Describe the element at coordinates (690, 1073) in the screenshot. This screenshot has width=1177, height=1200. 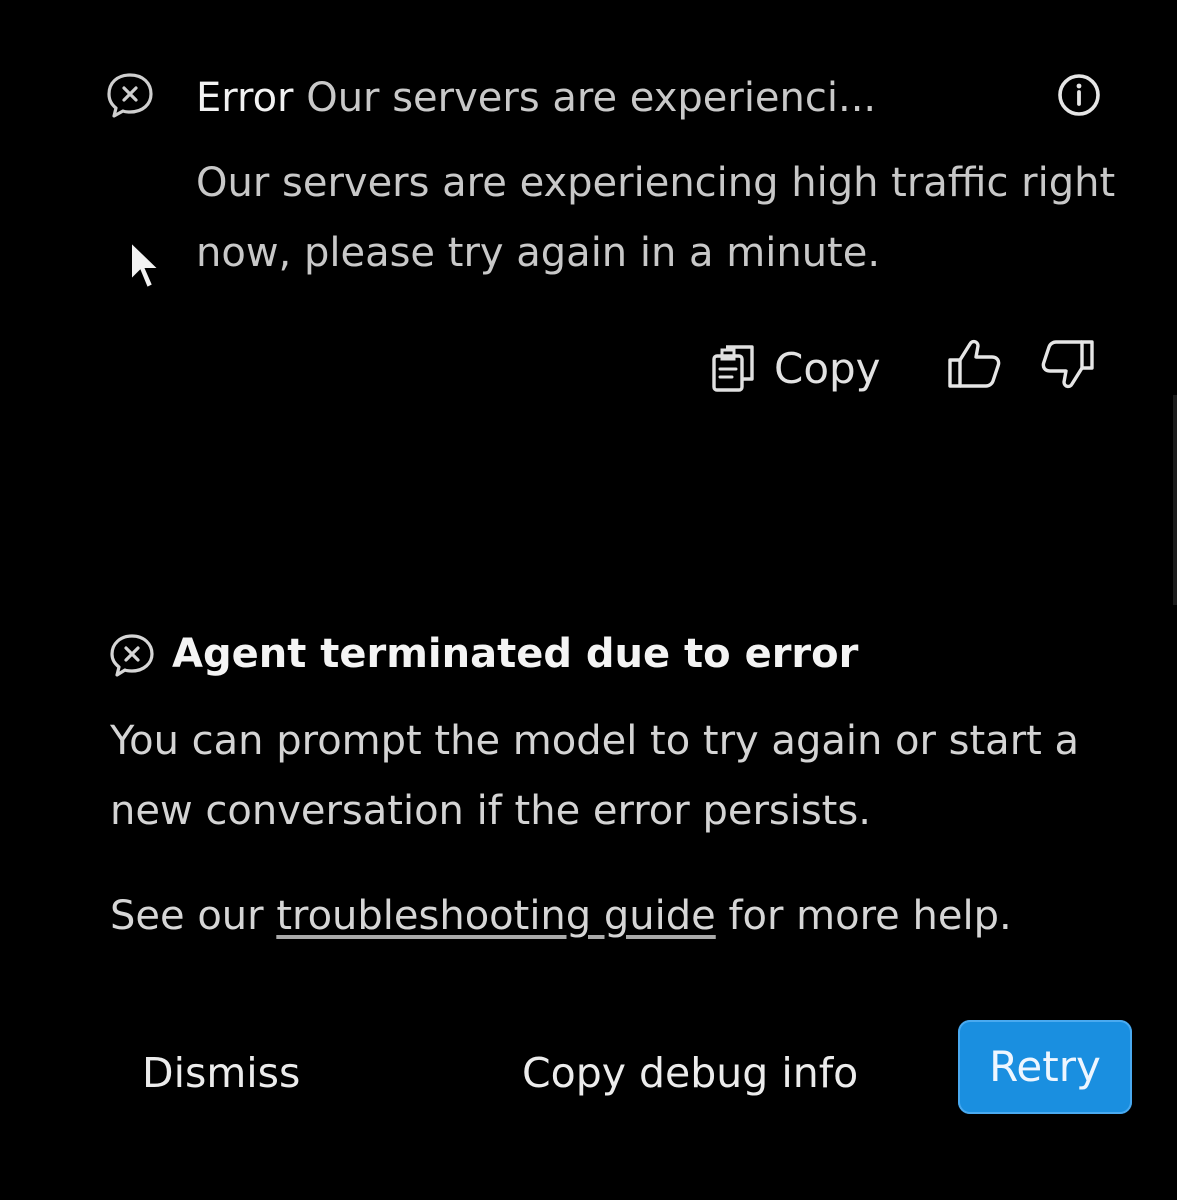
I see `copy-debug-info-button: Copy debug info` at that location.